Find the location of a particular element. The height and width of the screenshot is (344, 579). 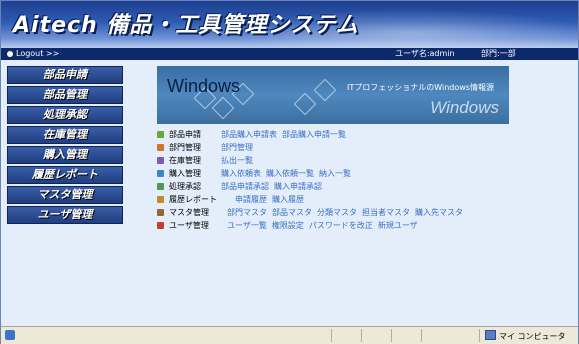

logout-label: Logout >> is located at coordinates (38, 53).